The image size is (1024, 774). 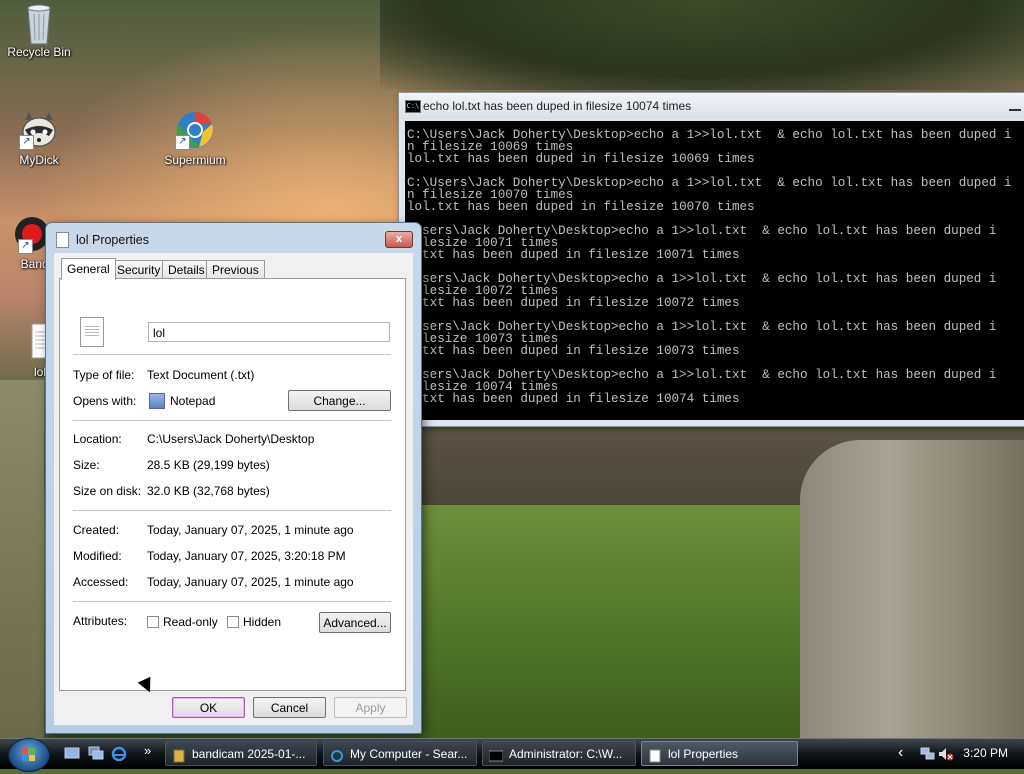 I want to click on notepad-icon, so click(x=157, y=401).